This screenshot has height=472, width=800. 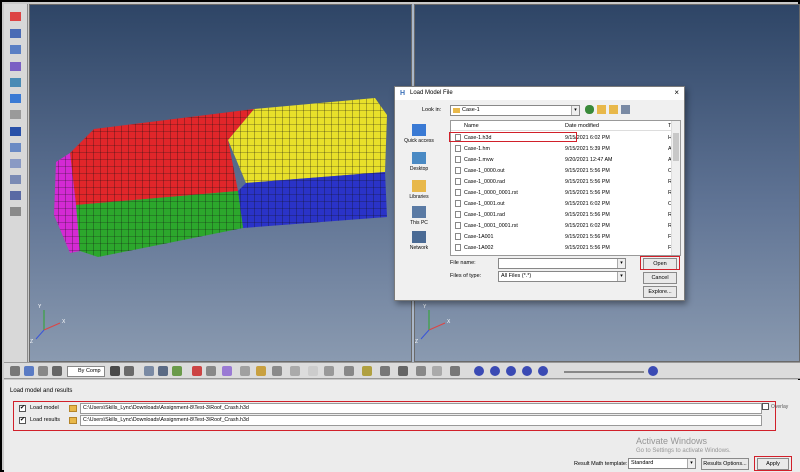 I want to click on cube-icon, so click(x=115, y=371).